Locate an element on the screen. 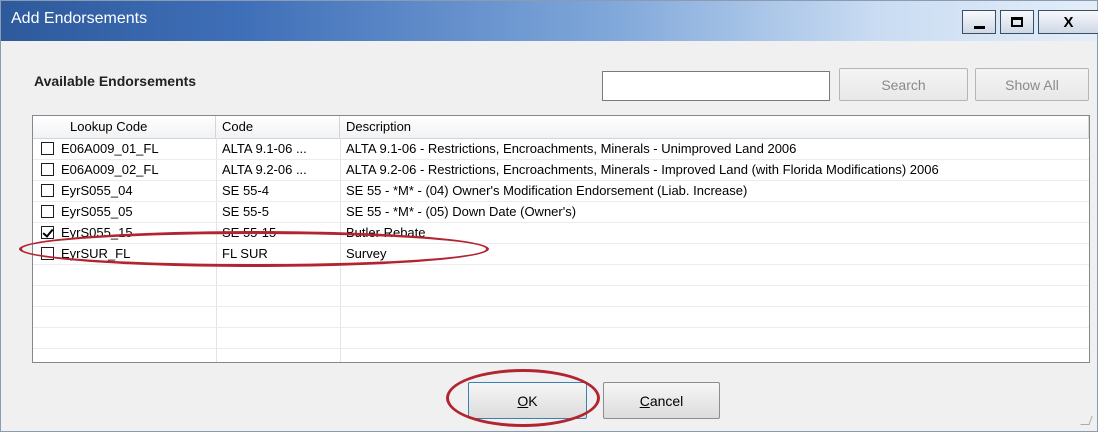 The height and width of the screenshot is (432, 1098). code-cell: SE 55-4 is located at coordinates (245, 190).